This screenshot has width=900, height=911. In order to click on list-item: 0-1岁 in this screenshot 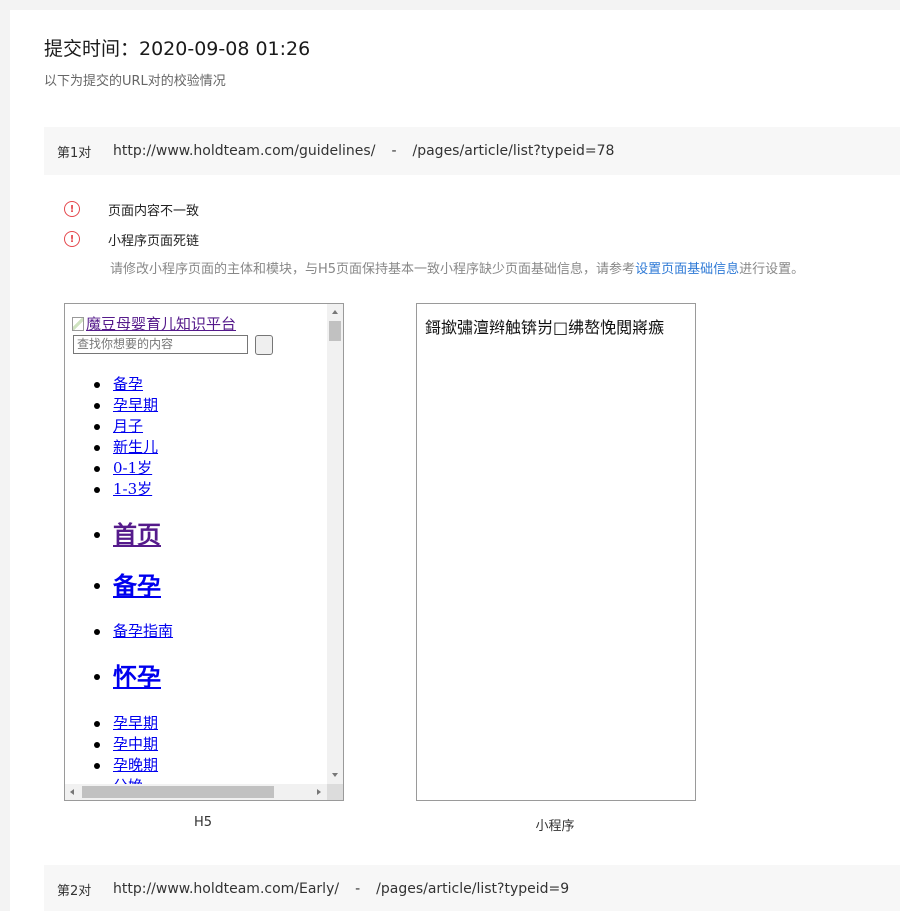, I will do `click(125, 468)`.